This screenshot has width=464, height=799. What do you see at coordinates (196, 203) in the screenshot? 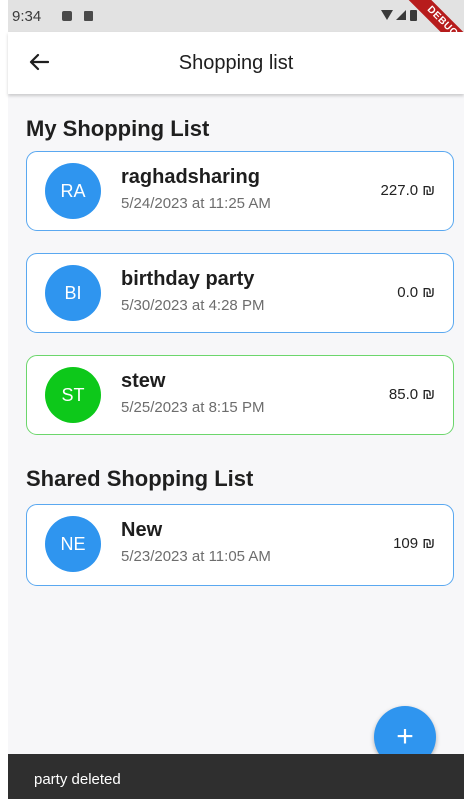
I see `list-date: 5/24/2023 at 11:25 AM` at bounding box center [196, 203].